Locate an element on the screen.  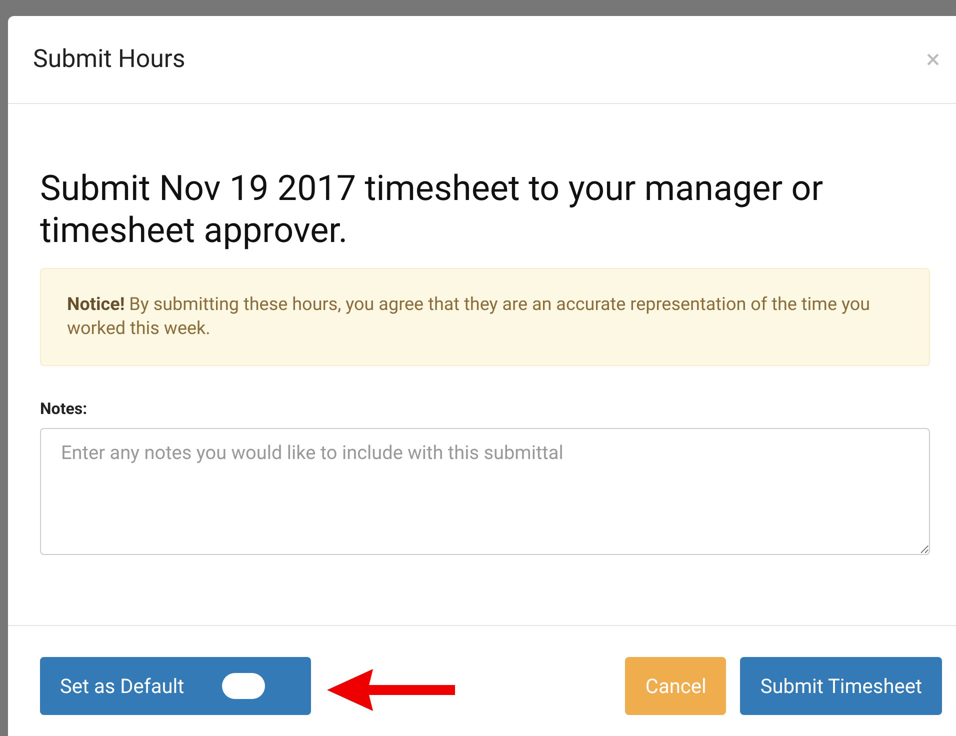
set-default-button: Set as Default is located at coordinates (175, 686).